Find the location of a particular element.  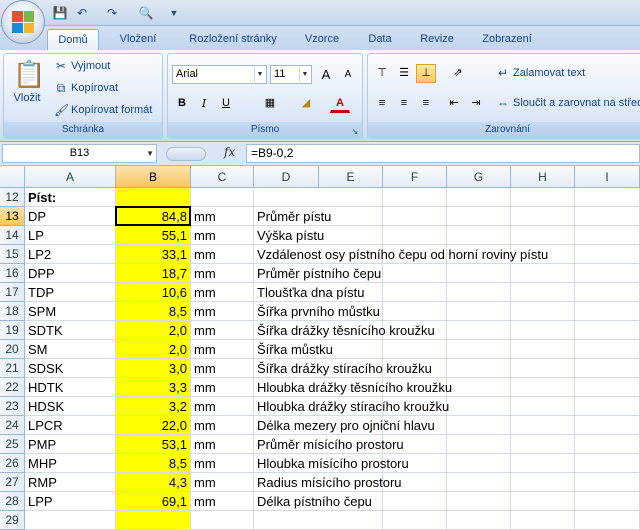

cell-b: 22,0 is located at coordinates (153, 425).